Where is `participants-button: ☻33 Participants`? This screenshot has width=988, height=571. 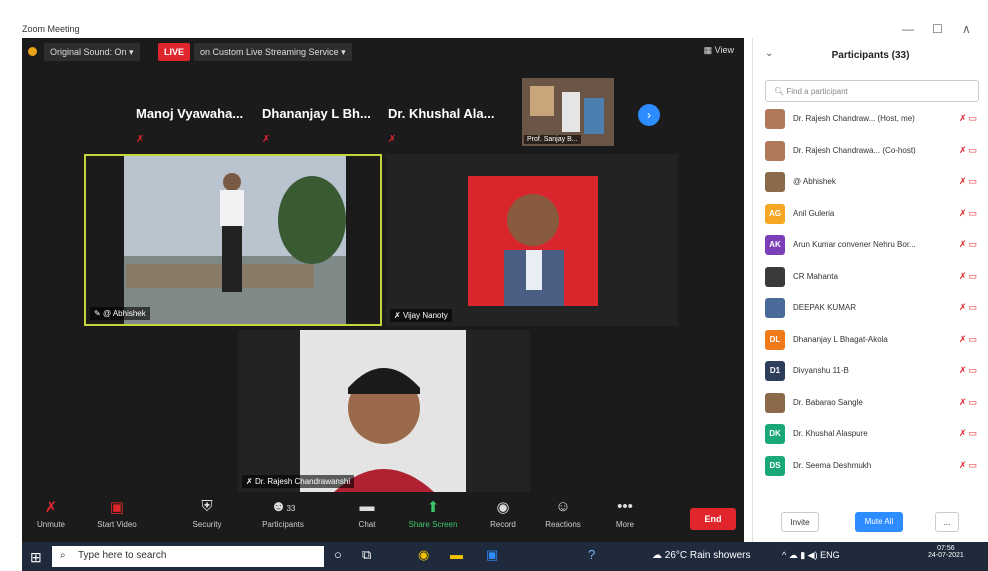
participants-button: ☻33 Participants is located at coordinates (283, 513).